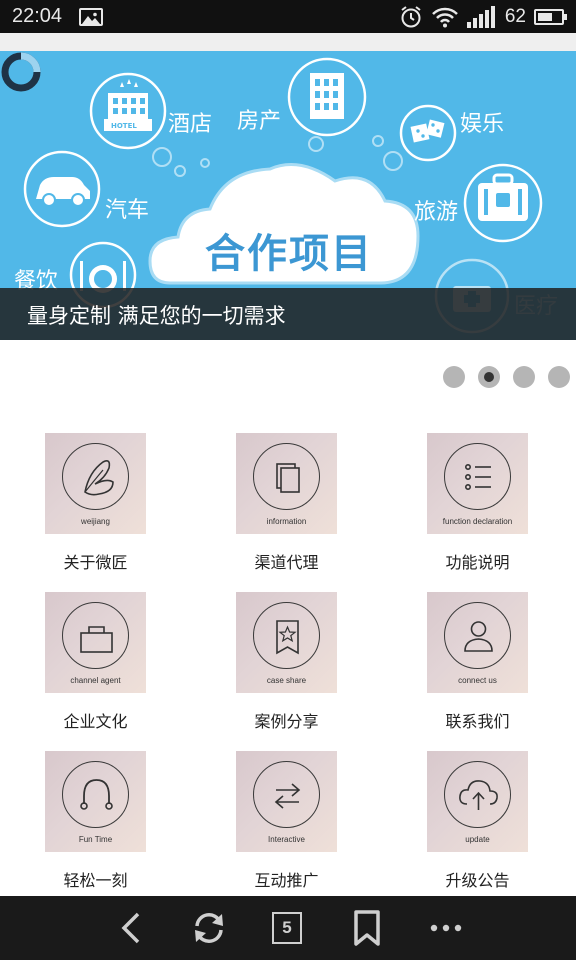 The image size is (576, 960). Describe the element at coordinates (477, 562) in the screenshot. I see `feature-tile-label: 功能说明` at that location.